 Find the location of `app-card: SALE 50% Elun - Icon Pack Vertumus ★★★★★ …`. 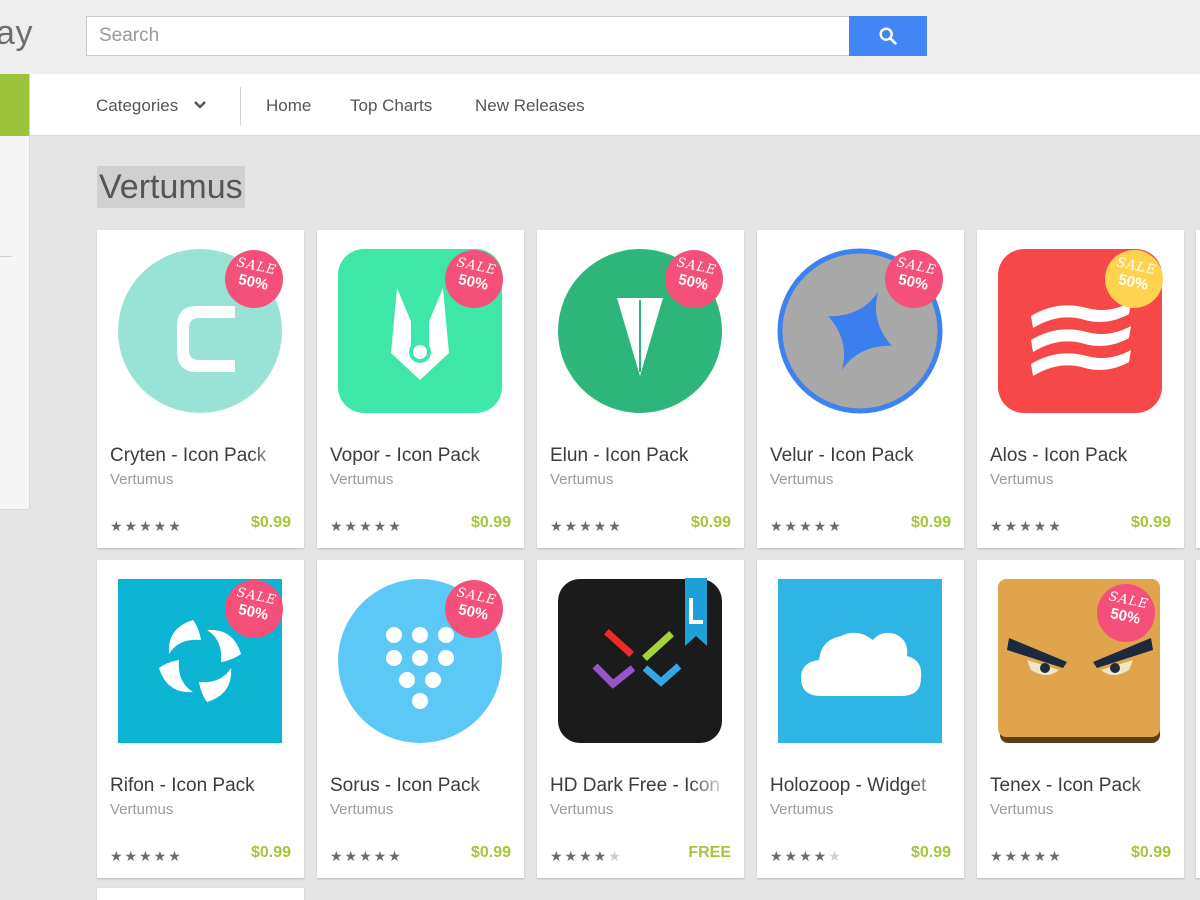

app-card: SALE 50% Elun - Icon Pack Vertumus ★★★★★ … is located at coordinates (640, 389).